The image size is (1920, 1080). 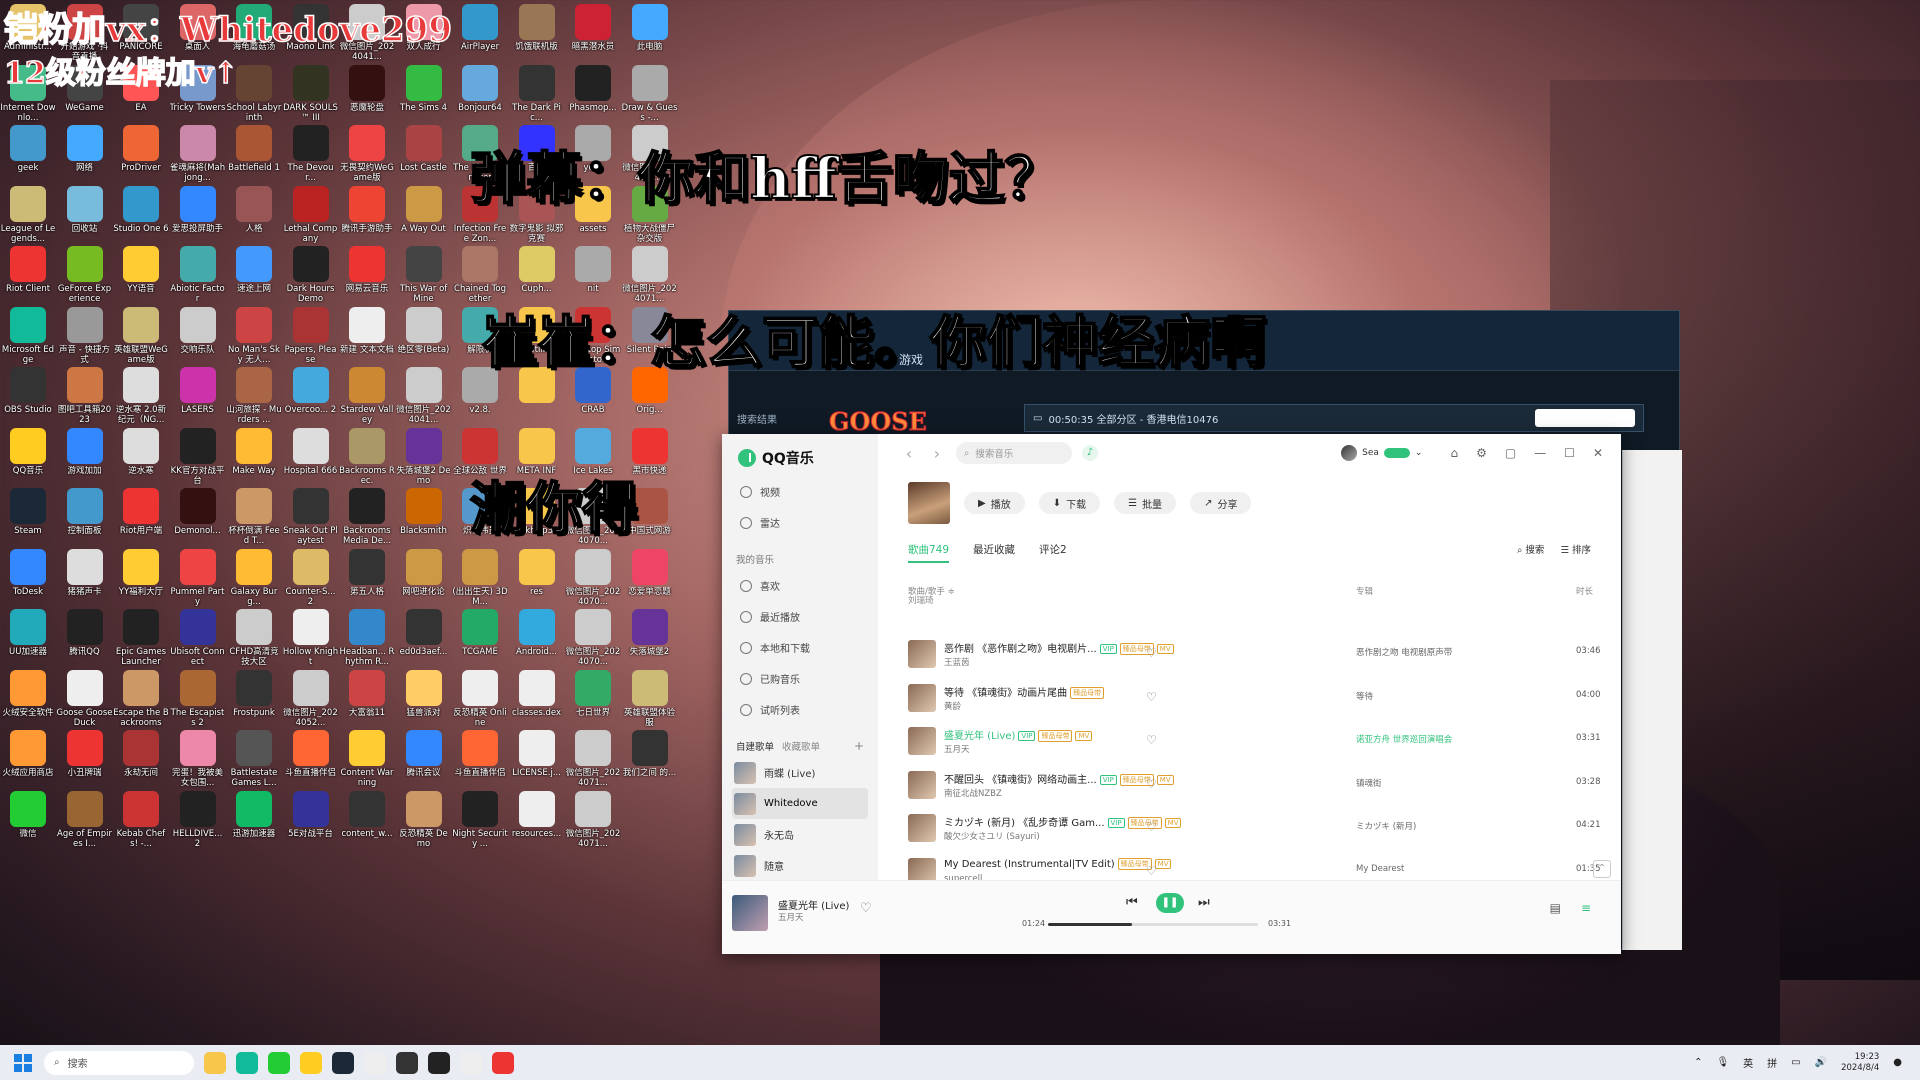 What do you see at coordinates (750, 913) in the screenshot?
I see `now-playing-cover` at bounding box center [750, 913].